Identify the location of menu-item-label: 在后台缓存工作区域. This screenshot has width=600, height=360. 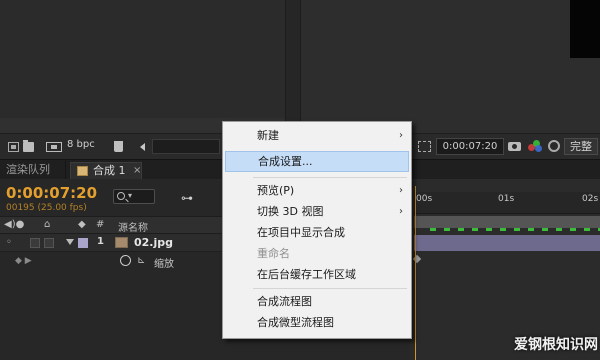
(306, 274).